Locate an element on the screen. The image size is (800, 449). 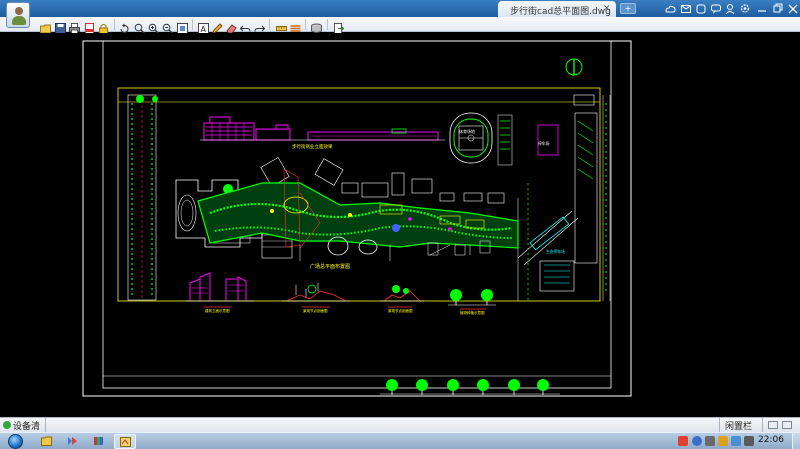
layers-icon is located at coordinates (295, 25).